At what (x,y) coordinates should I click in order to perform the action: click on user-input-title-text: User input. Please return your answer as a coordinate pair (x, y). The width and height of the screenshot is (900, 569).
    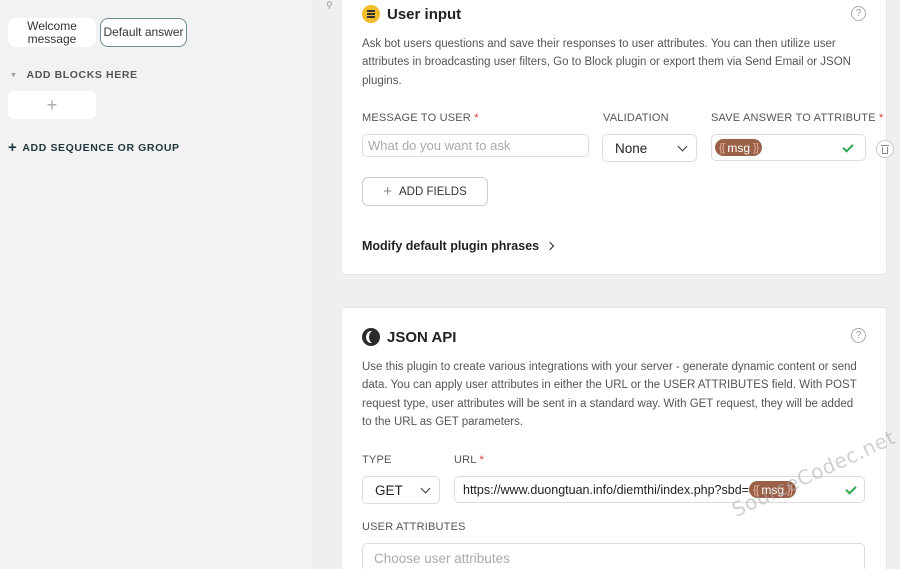
    Looking at the image, I should click on (424, 14).